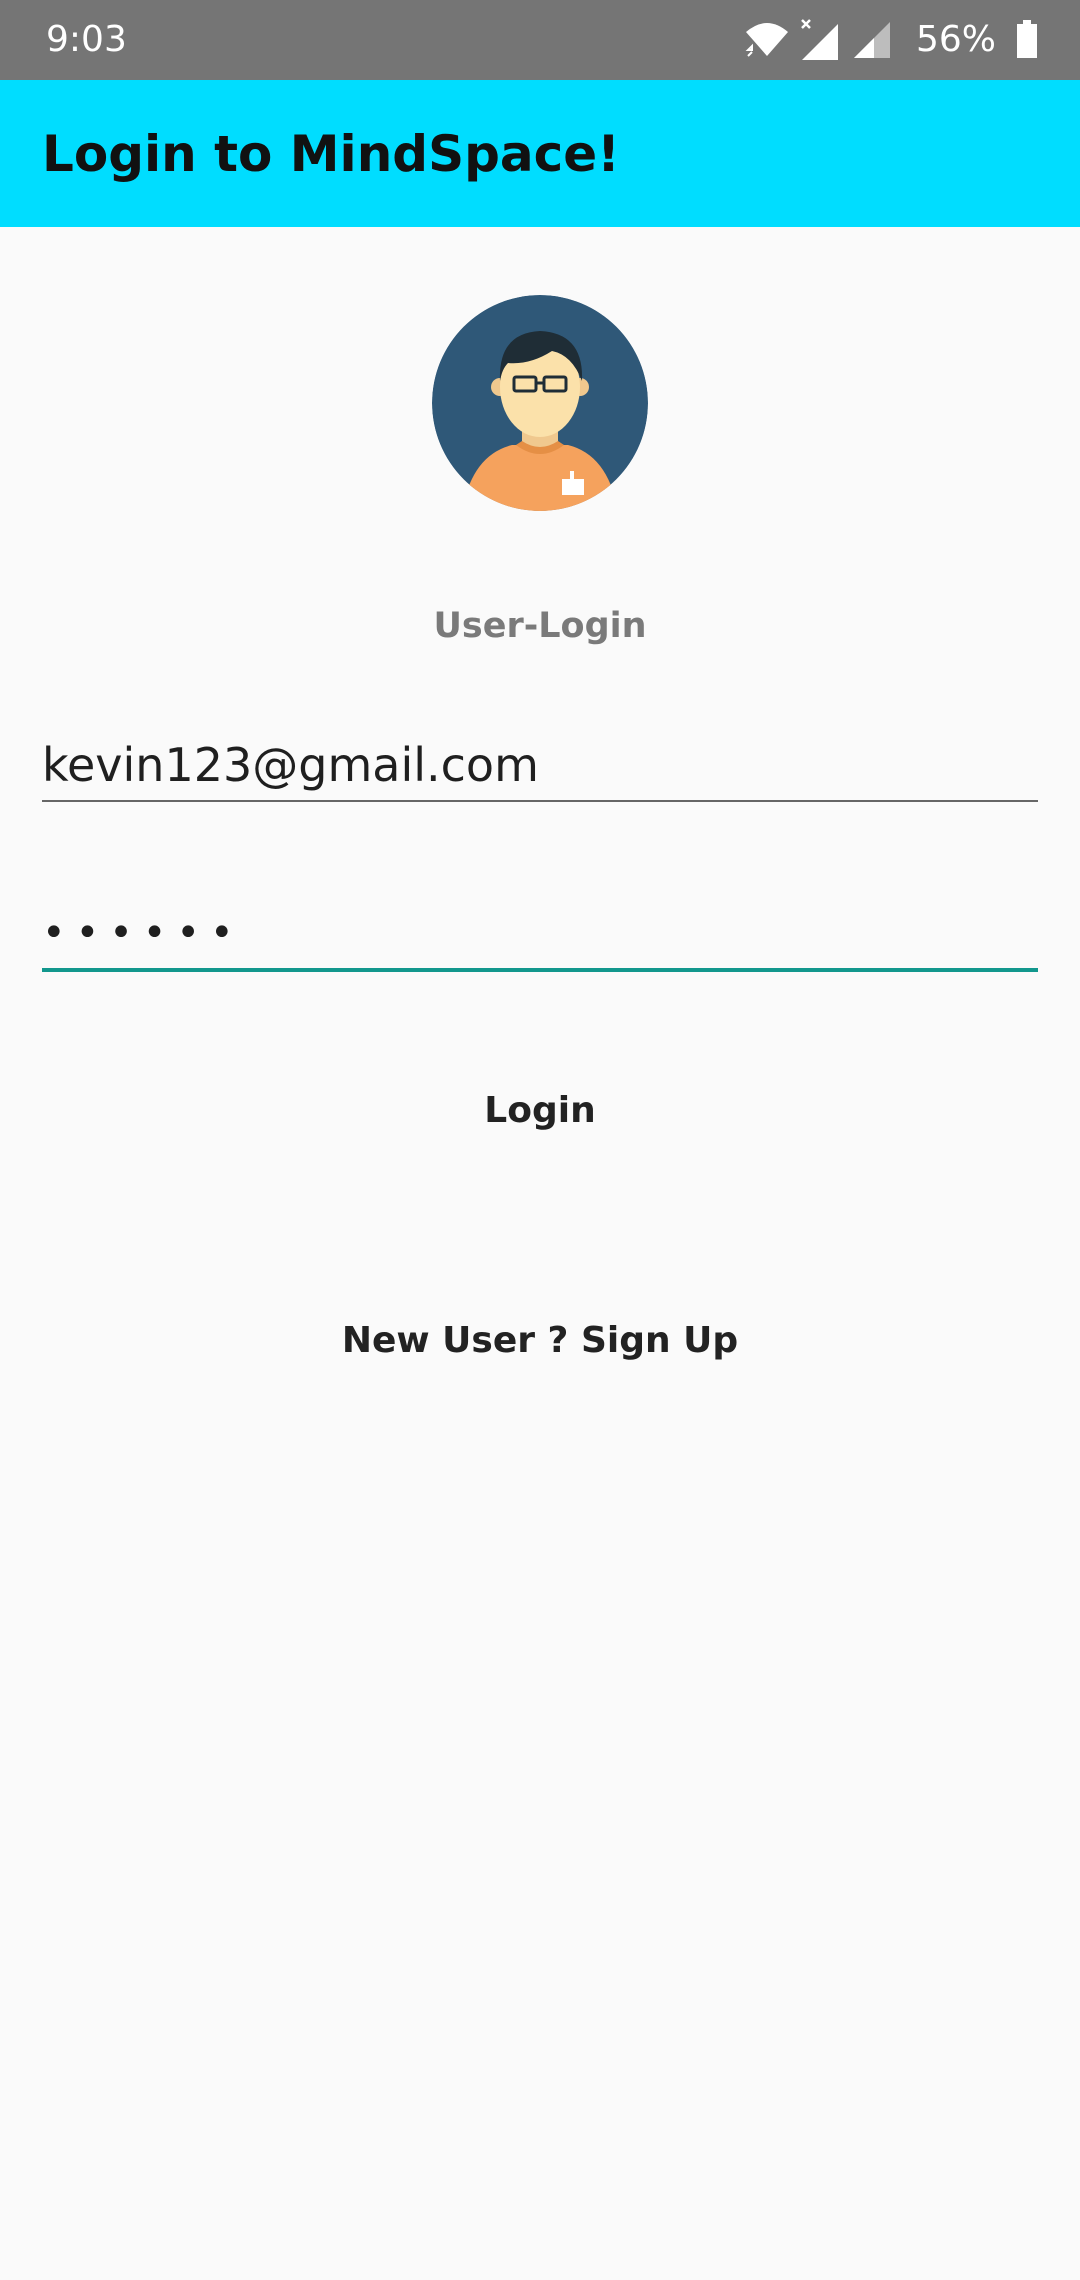 This screenshot has width=1080, height=2280. I want to click on signal-icon, so click(871, 40).